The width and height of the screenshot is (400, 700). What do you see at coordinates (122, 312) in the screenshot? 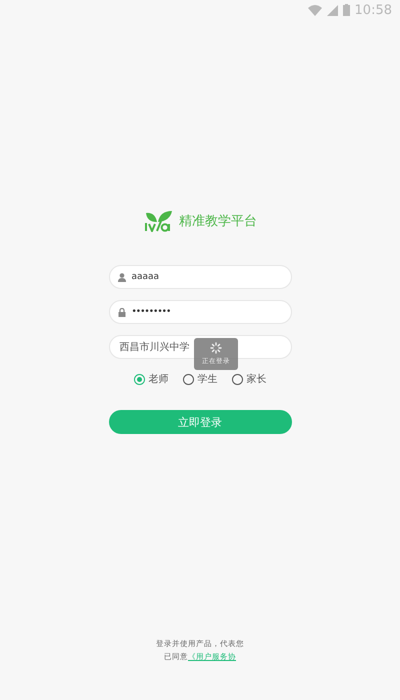
I see `lock-icon` at bounding box center [122, 312].